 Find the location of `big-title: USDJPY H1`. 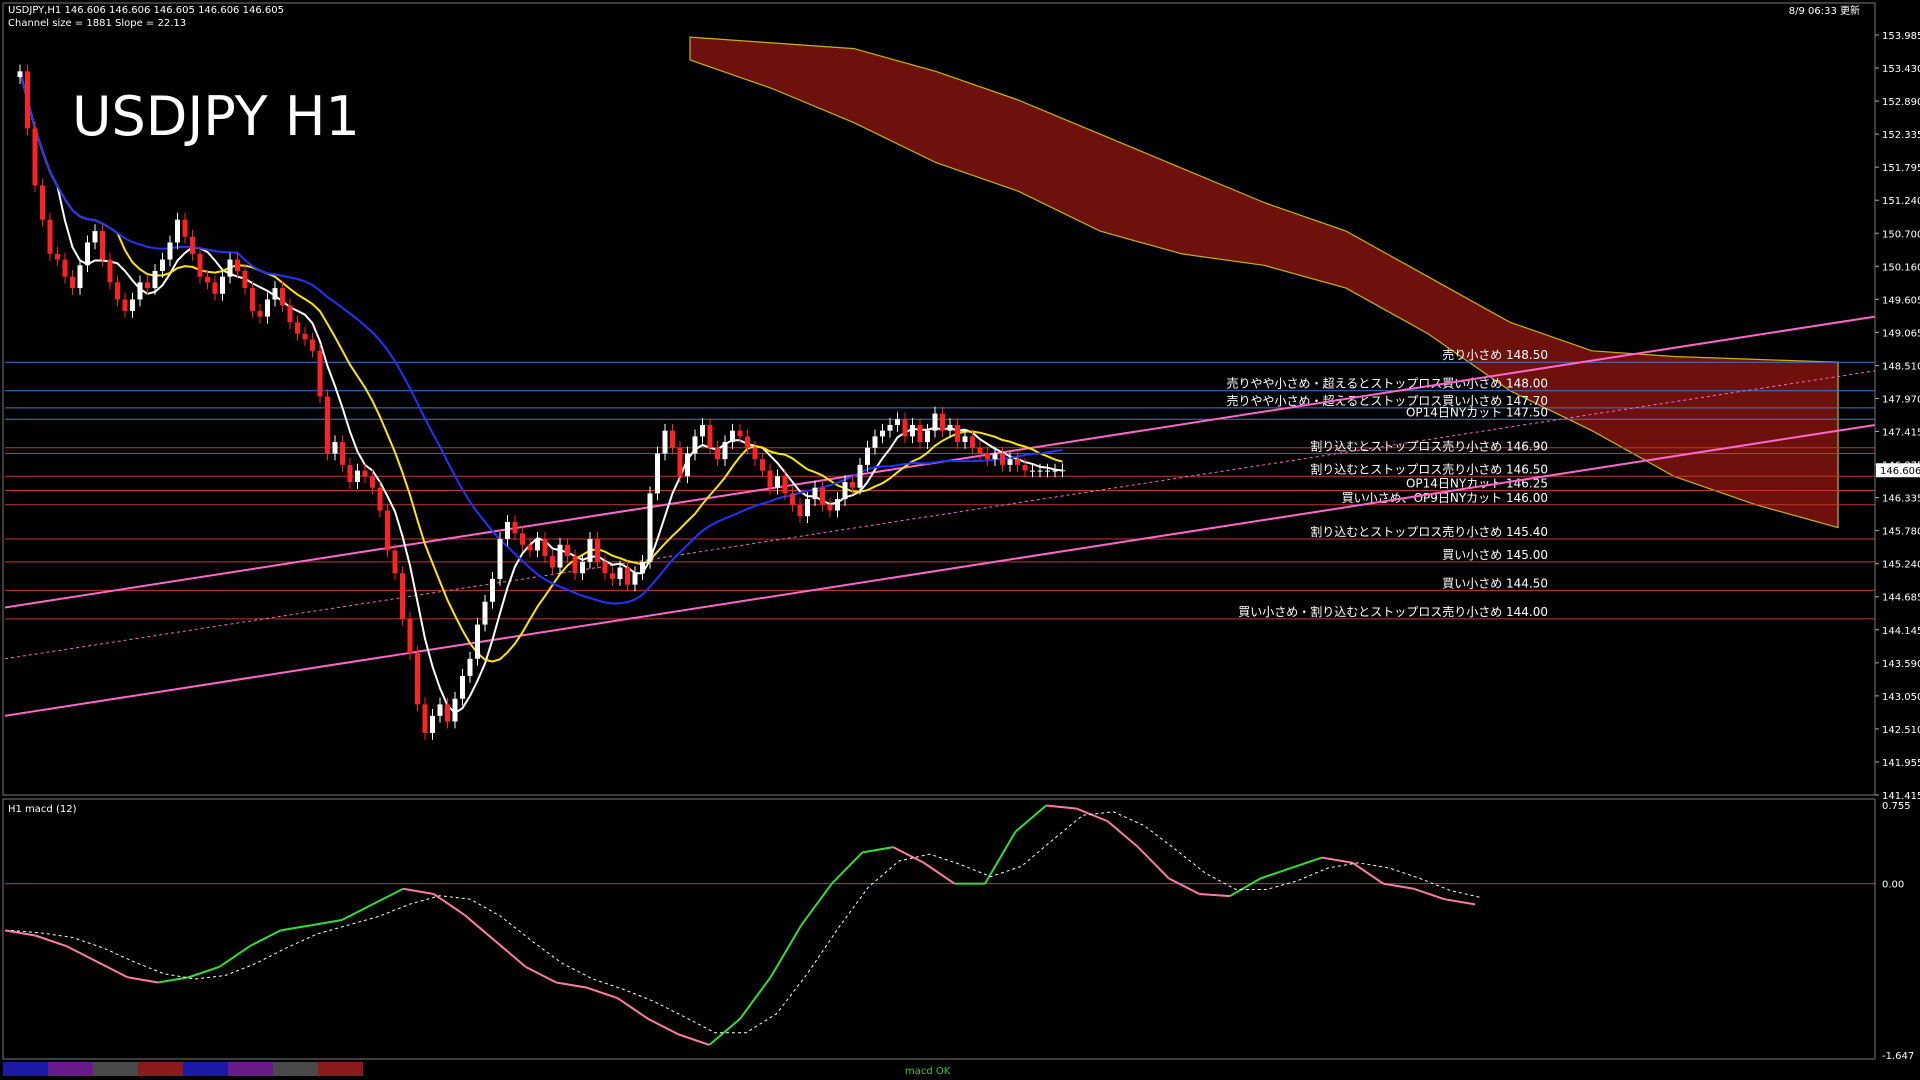

big-title: USDJPY H1 is located at coordinates (216, 116).